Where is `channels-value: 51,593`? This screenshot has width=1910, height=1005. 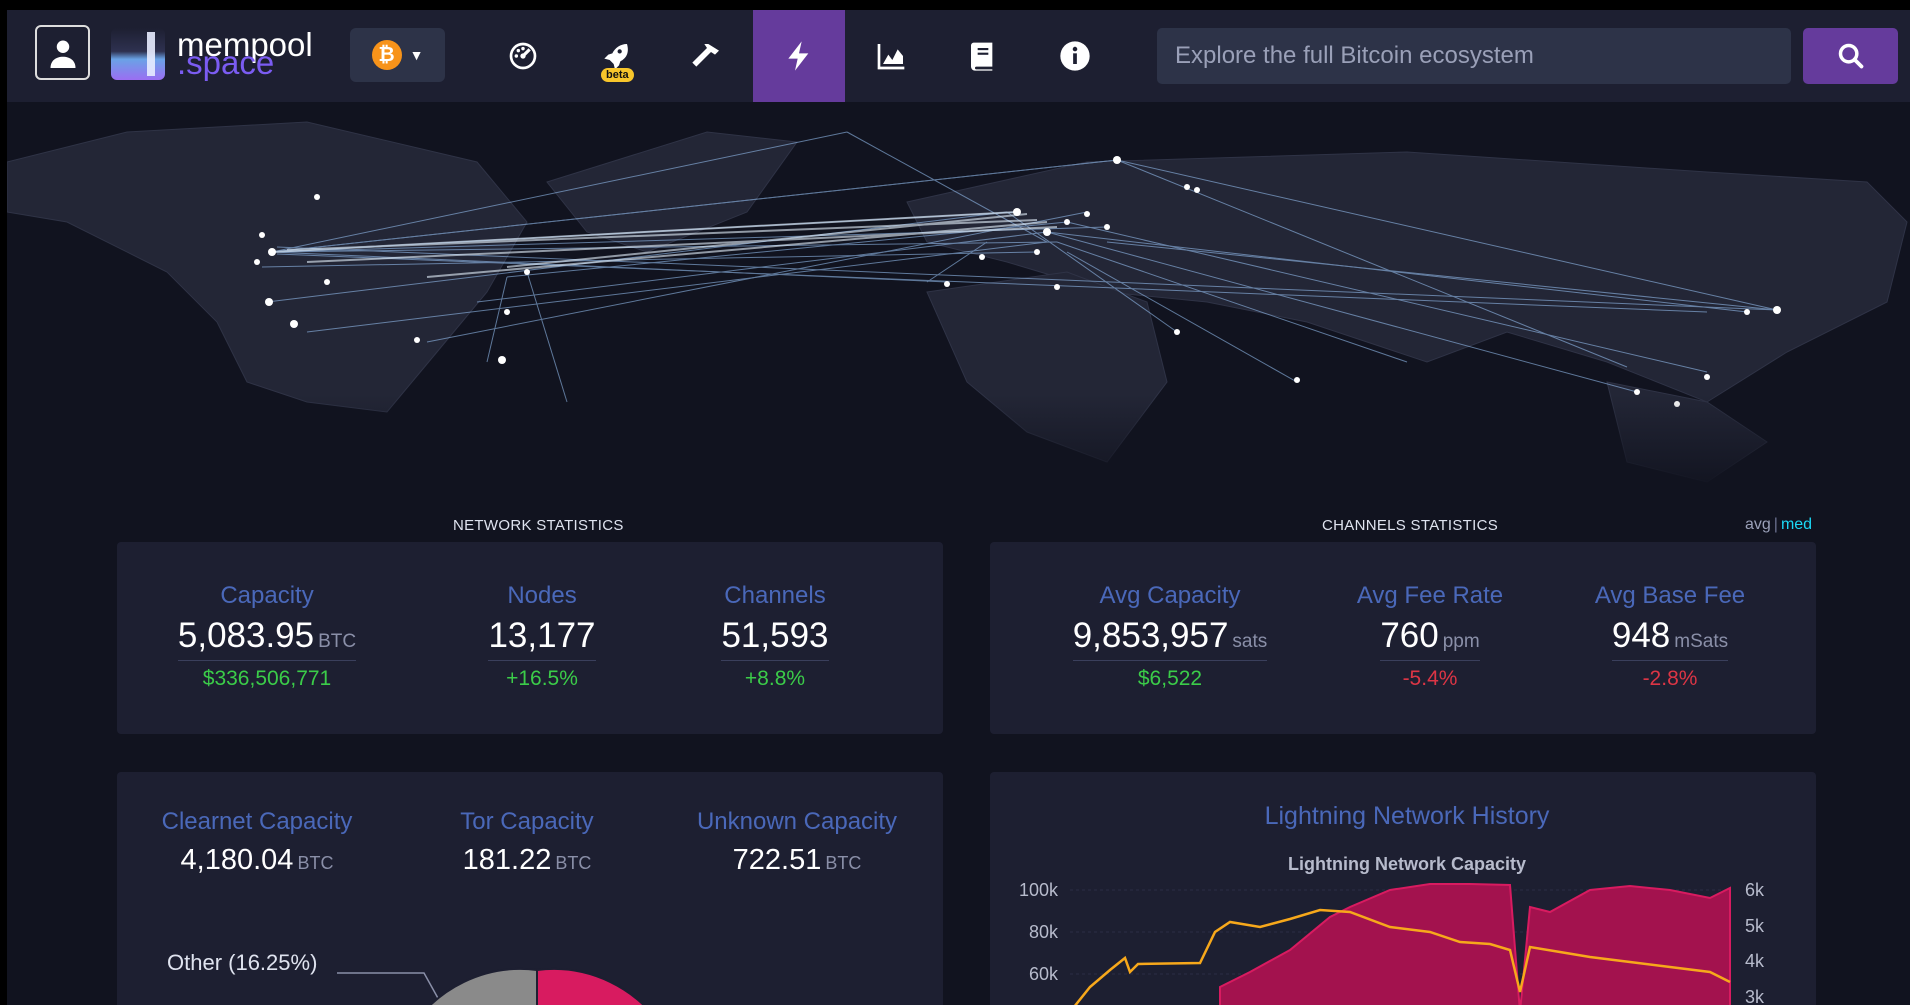
channels-value: 51,593 is located at coordinates (775, 638).